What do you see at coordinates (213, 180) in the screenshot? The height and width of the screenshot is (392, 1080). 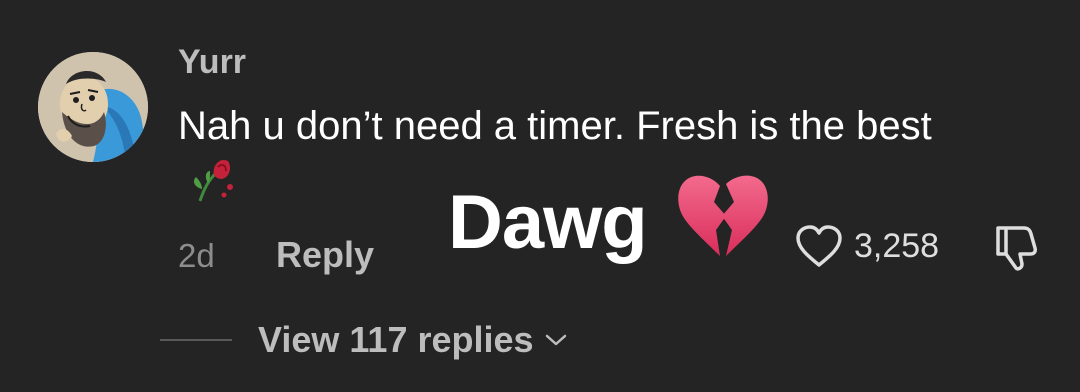 I see `wilted-rose-icon` at bounding box center [213, 180].